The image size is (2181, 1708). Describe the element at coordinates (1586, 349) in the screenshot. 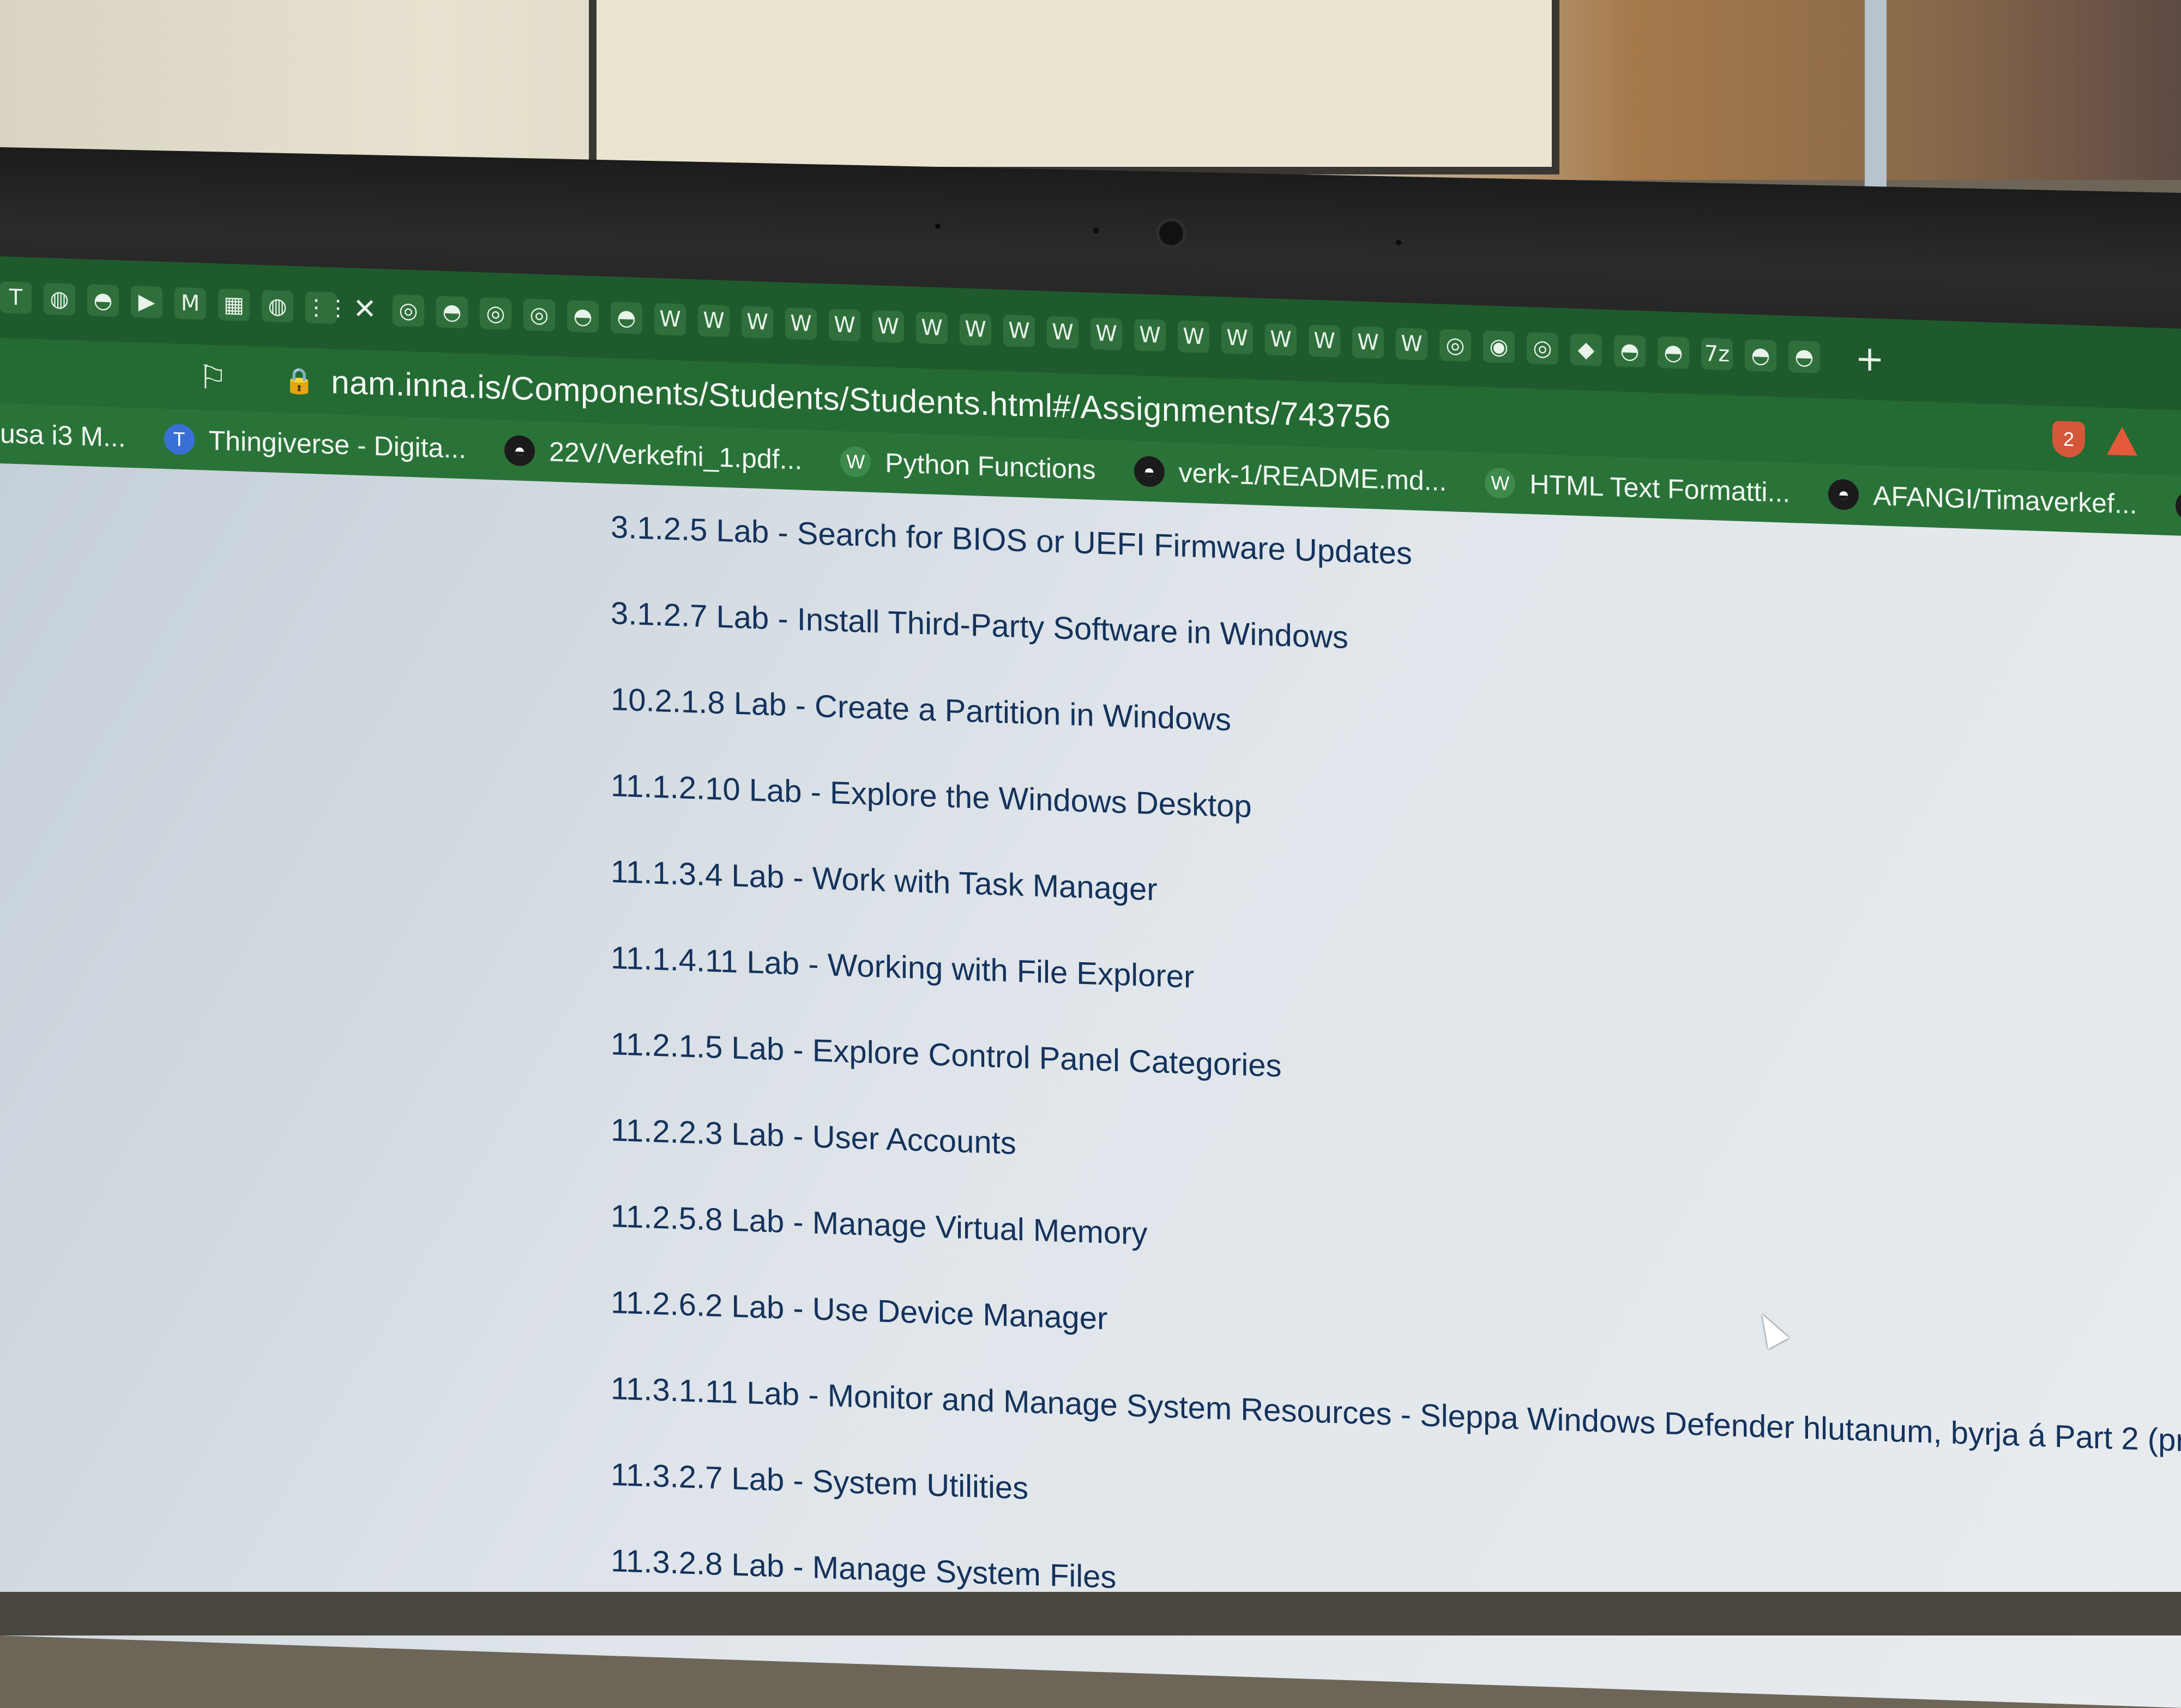

I see `tab-favicon-icon: ◆` at that location.